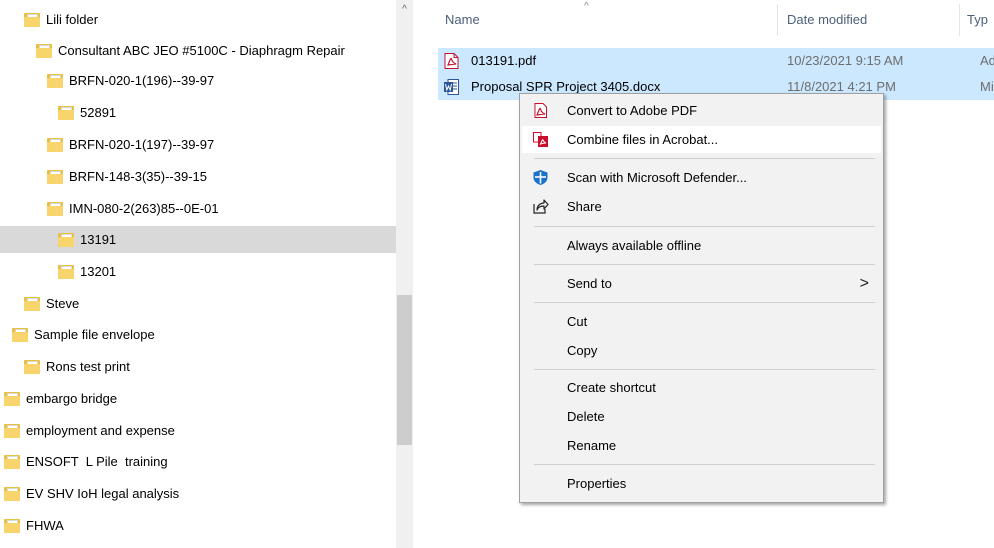 The height and width of the screenshot is (548, 994). I want to click on tree-item-label: BRFN-020-1(197)--39-97, so click(142, 144).